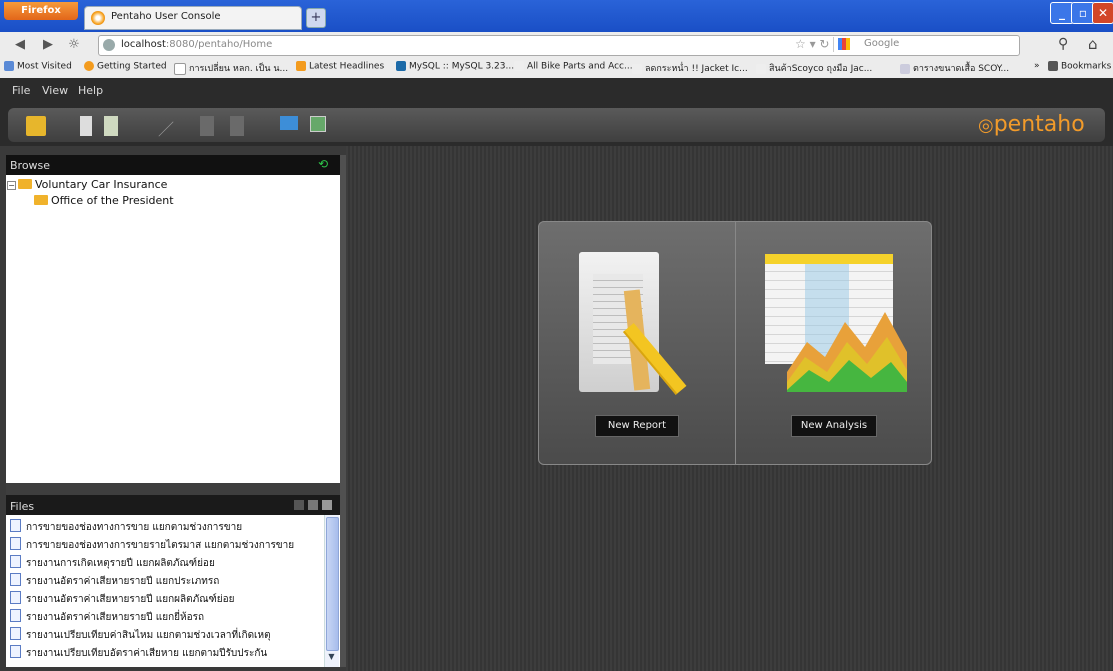 The width and height of the screenshot is (1113, 671). I want to click on mysql-icon, so click(401, 66).